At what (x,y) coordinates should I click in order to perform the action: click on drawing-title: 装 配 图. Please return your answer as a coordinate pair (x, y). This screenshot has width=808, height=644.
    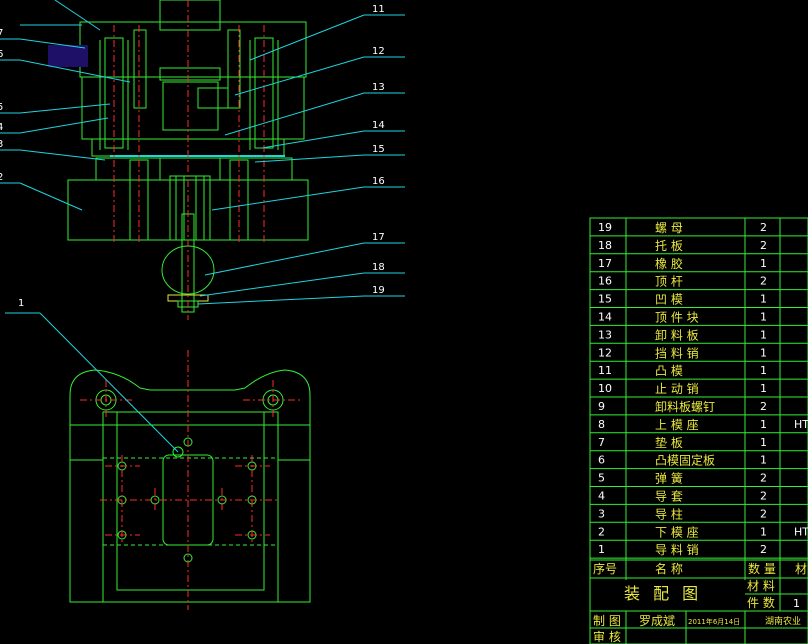
    Looking at the image, I should click on (663, 593).